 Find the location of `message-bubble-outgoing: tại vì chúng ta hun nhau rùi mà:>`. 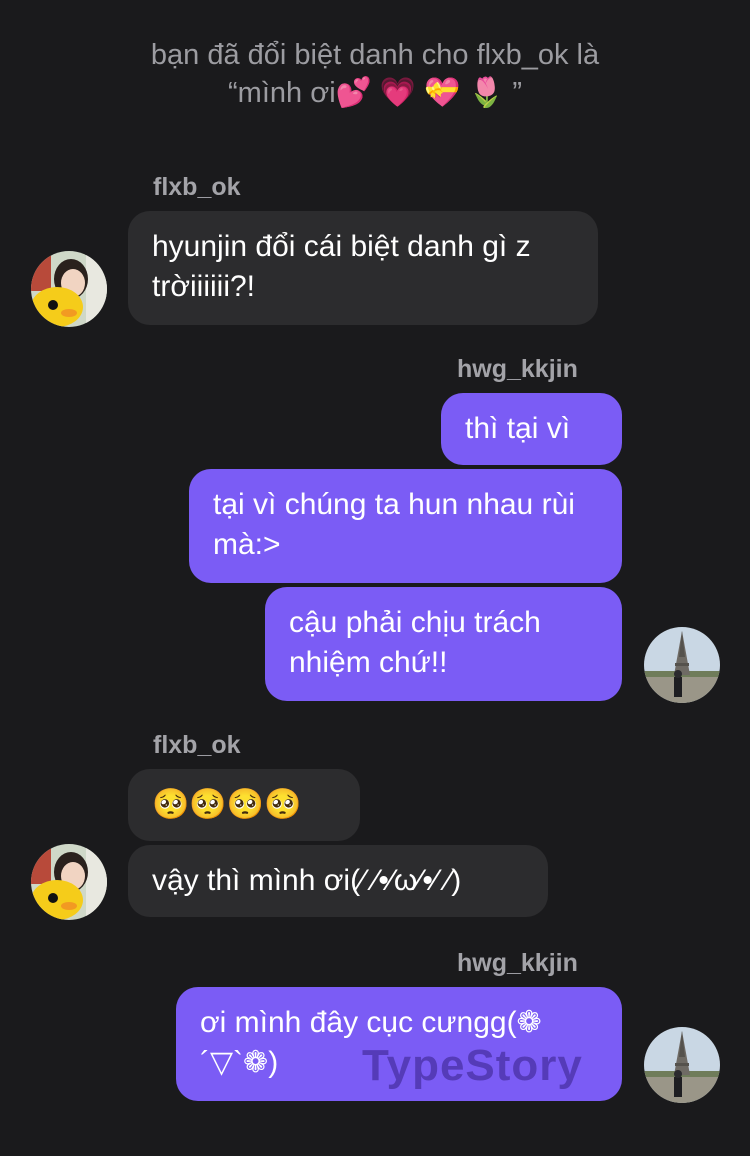

message-bubble-outgoing: tại vì chúng ta hun nhau rùi mà:> is located at coordinates (405, 526).